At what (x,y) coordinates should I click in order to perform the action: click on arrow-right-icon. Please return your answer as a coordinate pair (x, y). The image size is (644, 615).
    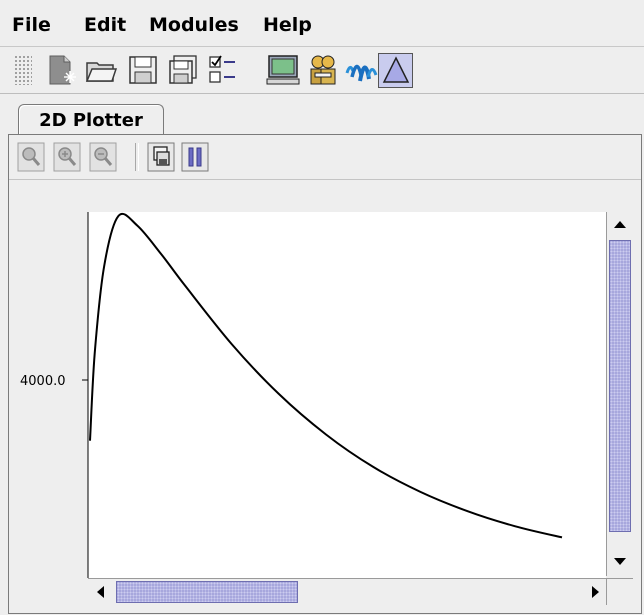
    Looking at the image, I should click on (595, 592).